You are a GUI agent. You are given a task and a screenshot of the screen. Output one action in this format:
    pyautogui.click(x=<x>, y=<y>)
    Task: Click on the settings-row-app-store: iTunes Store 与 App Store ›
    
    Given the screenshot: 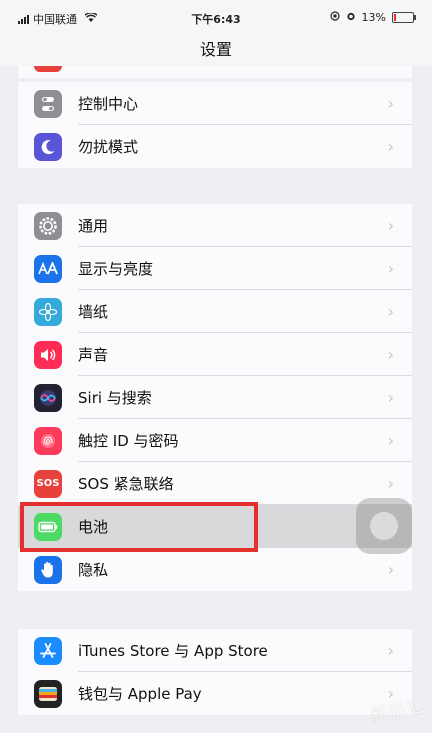 What is the action you would take?
    pyautogui.click(x=215, y=650)
    